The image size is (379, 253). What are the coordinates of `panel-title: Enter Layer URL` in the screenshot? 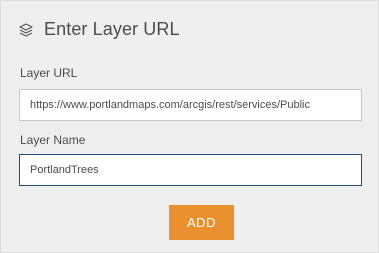 It's located at (112, 29).